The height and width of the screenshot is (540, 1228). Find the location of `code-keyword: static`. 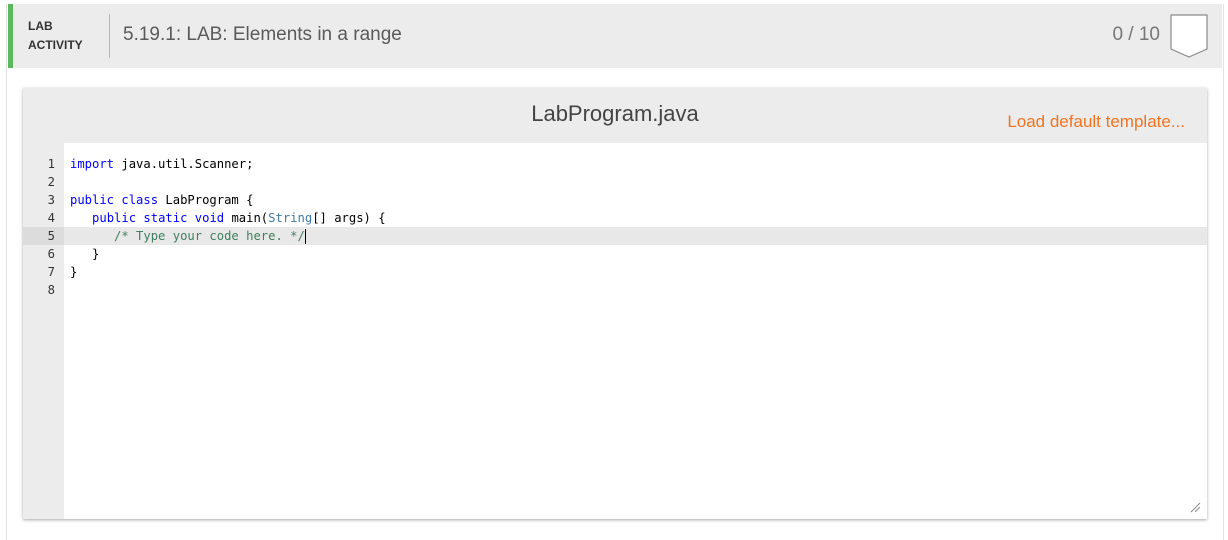

code-keyword: static is located at coordinates (165, 218).